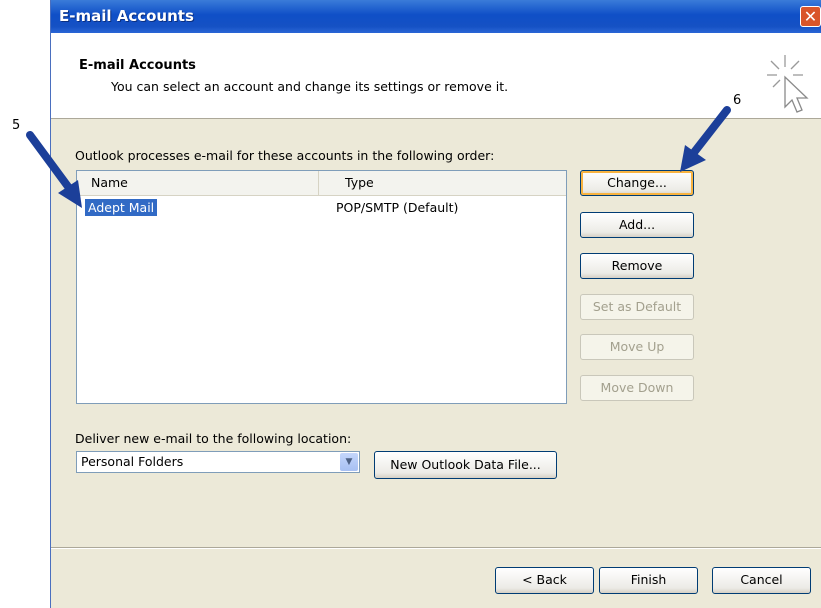 The width and height of the screenshot is (821, 608). What do you see at coordinates (705, 139) in the screenshot?
I see `arrow-6-icon` at bounding box center [705, 139].